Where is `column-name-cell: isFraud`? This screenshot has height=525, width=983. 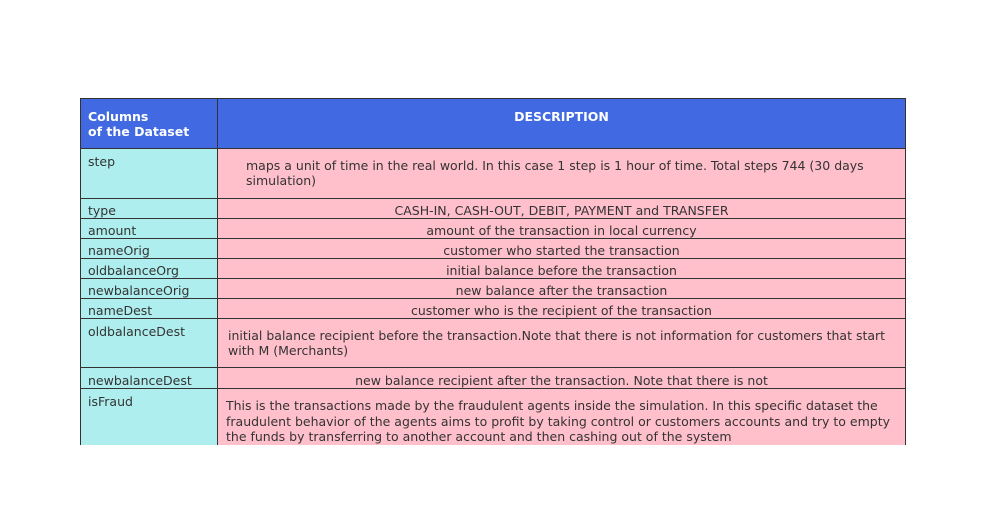
column-name-cell: isFraud is located at coordinates (149, 416).